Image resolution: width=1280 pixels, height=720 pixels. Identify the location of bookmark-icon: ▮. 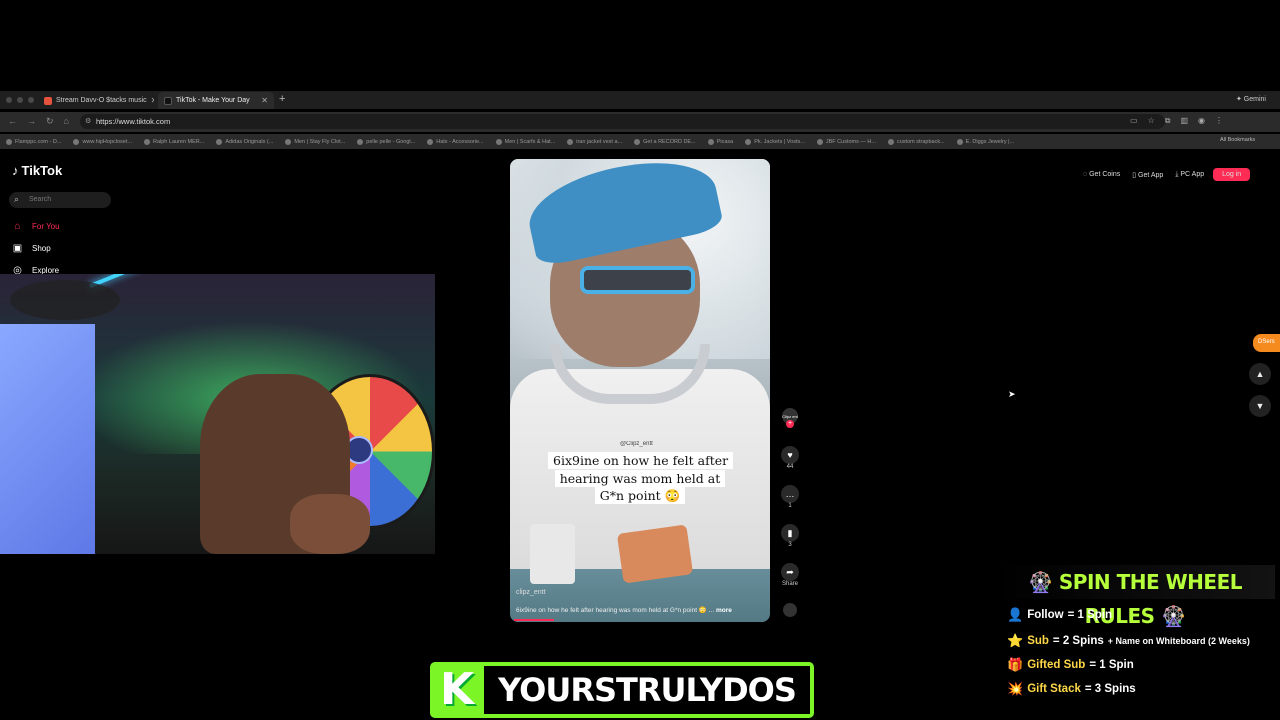
(790, 533).